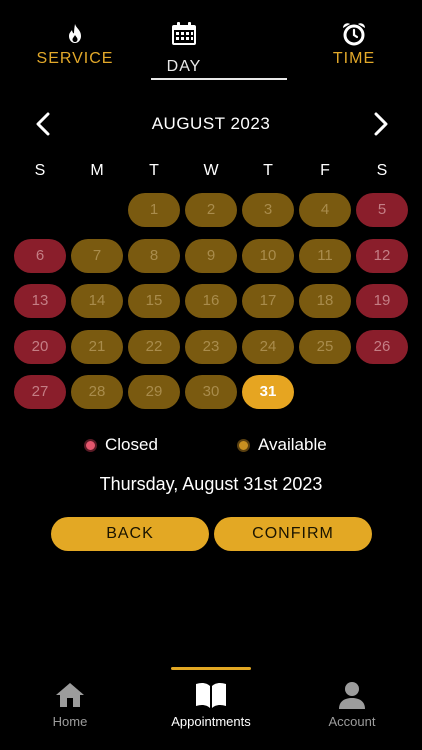 The width and height of the screenshot is (422, 750). Describe the element at coordinates (75, 33) in the screenshot. I see `flame-icon` at that location.